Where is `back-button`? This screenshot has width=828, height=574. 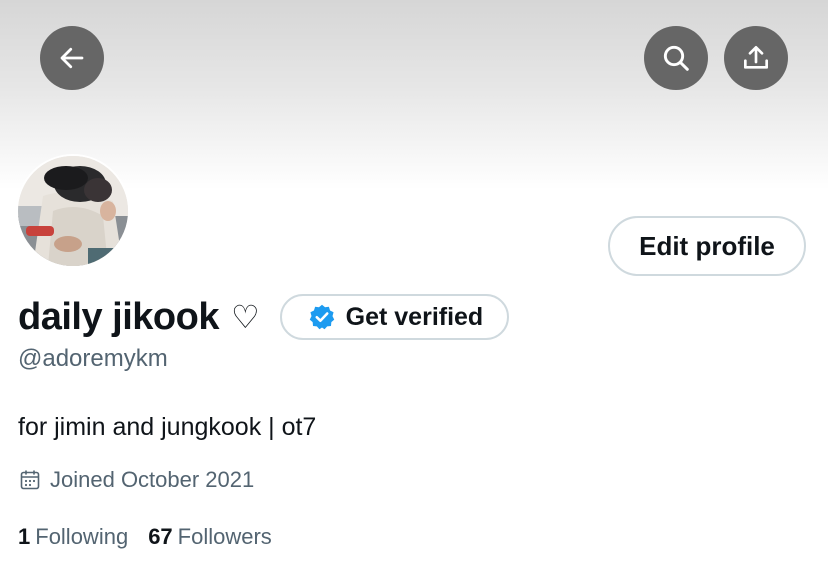 back-button is located at coordinates (72, 58).